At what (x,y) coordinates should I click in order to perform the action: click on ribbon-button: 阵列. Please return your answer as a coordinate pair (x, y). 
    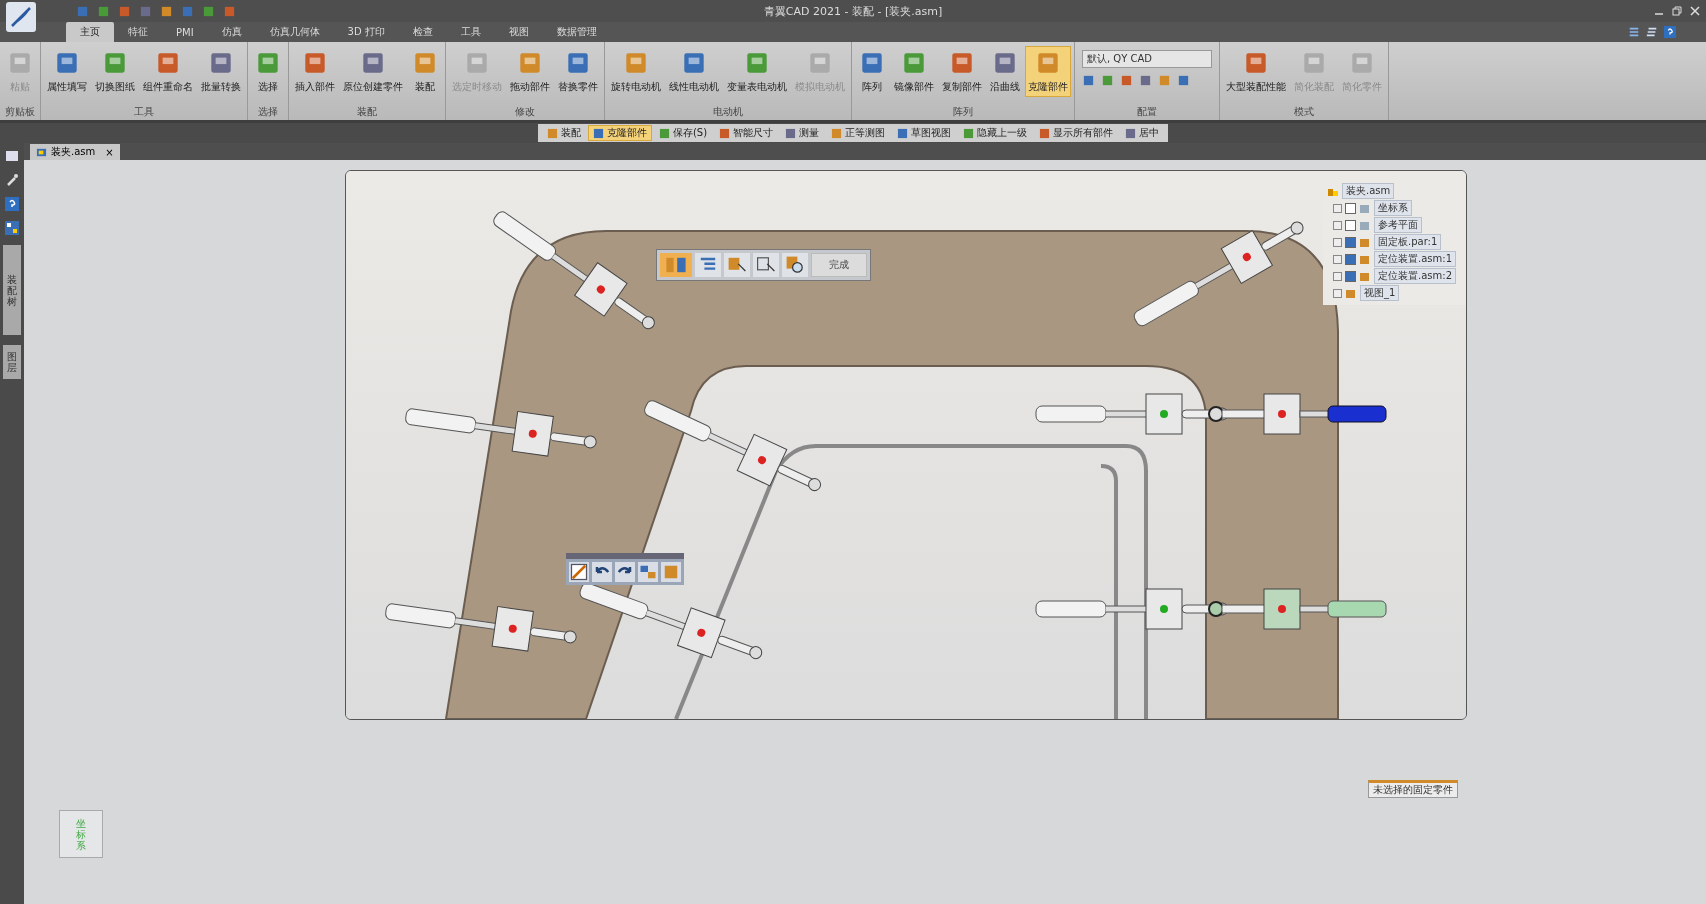
    Looking at the image, I should click on (872, 71).